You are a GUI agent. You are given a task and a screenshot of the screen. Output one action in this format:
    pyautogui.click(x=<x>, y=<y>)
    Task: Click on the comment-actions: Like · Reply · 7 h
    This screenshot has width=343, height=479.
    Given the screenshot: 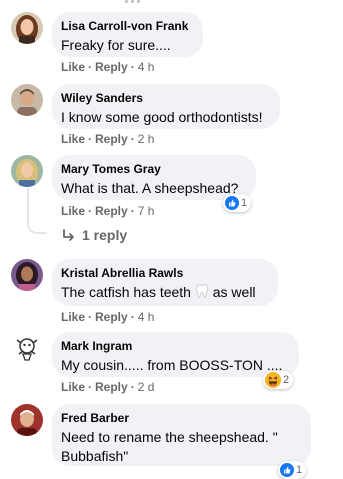 What is the action you would take?
    pyautogui.click(x=108, y=211)
    